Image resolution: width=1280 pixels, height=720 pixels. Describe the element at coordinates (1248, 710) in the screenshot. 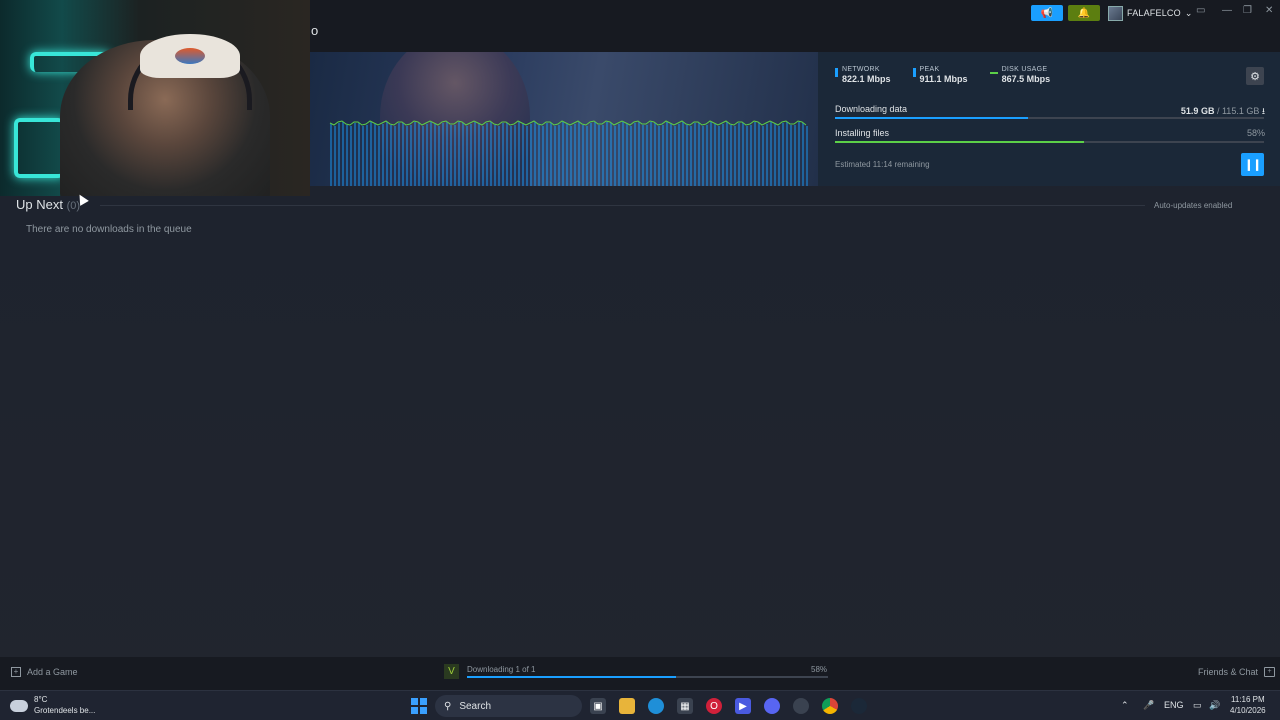

I see `date: 4/10/2026` at that location.